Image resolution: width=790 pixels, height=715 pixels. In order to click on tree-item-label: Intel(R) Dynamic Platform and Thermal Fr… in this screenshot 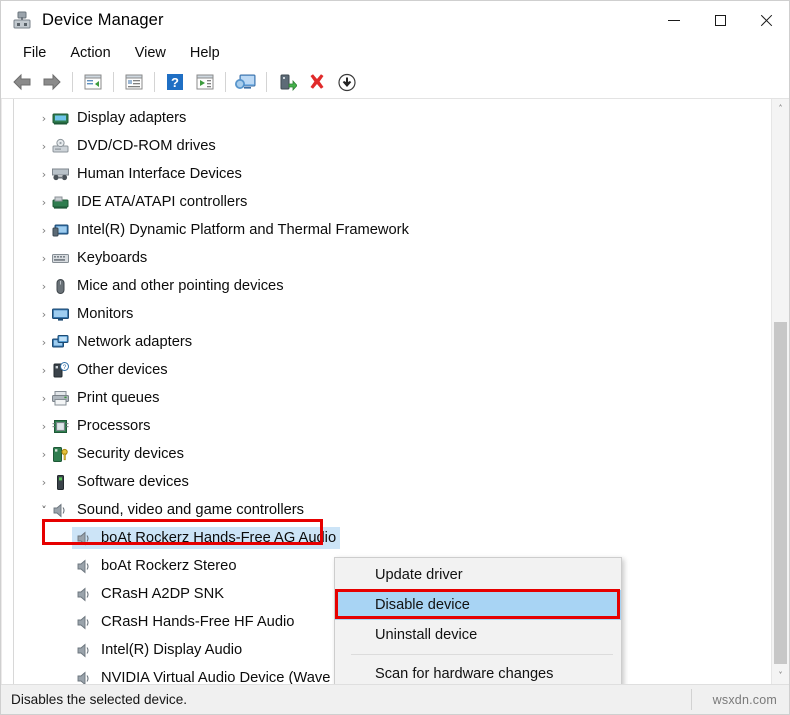, I will do `click(243, 230)`.